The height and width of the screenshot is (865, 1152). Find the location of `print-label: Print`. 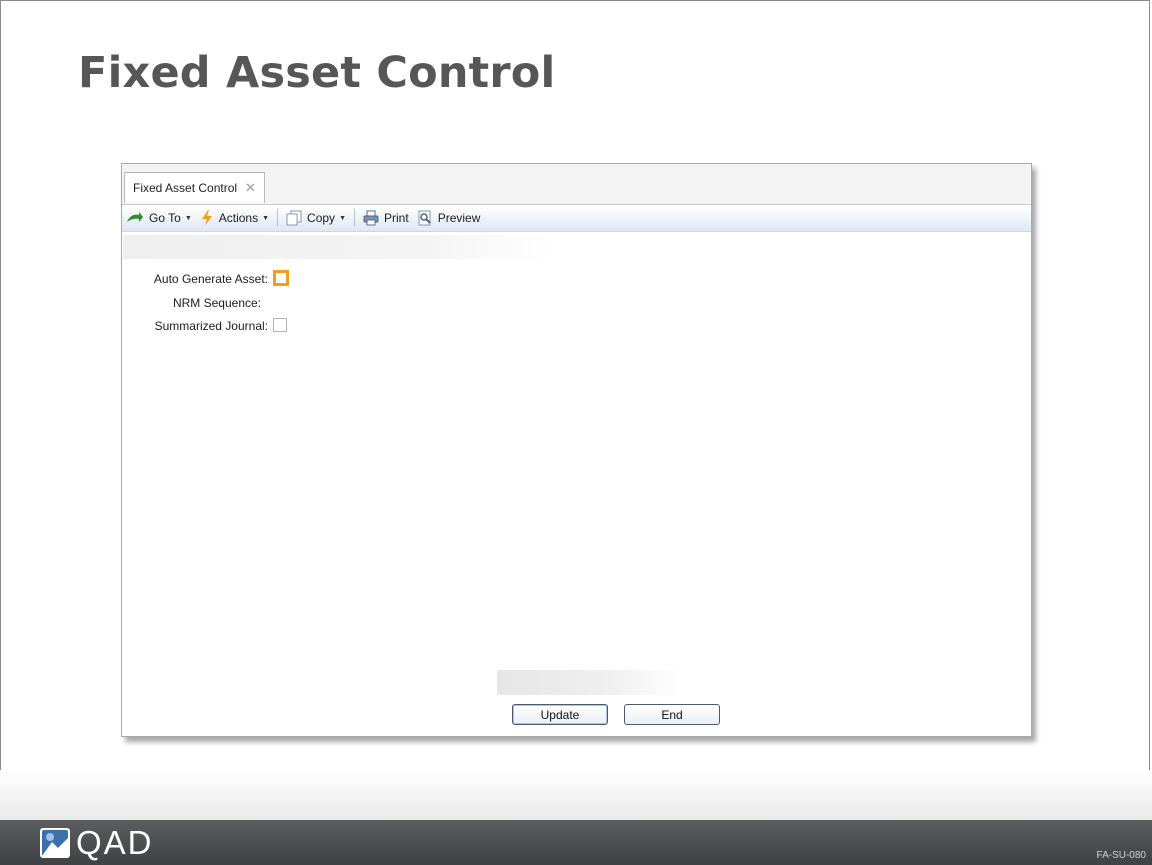

print-label: Print is located at coordinates (396, 218).